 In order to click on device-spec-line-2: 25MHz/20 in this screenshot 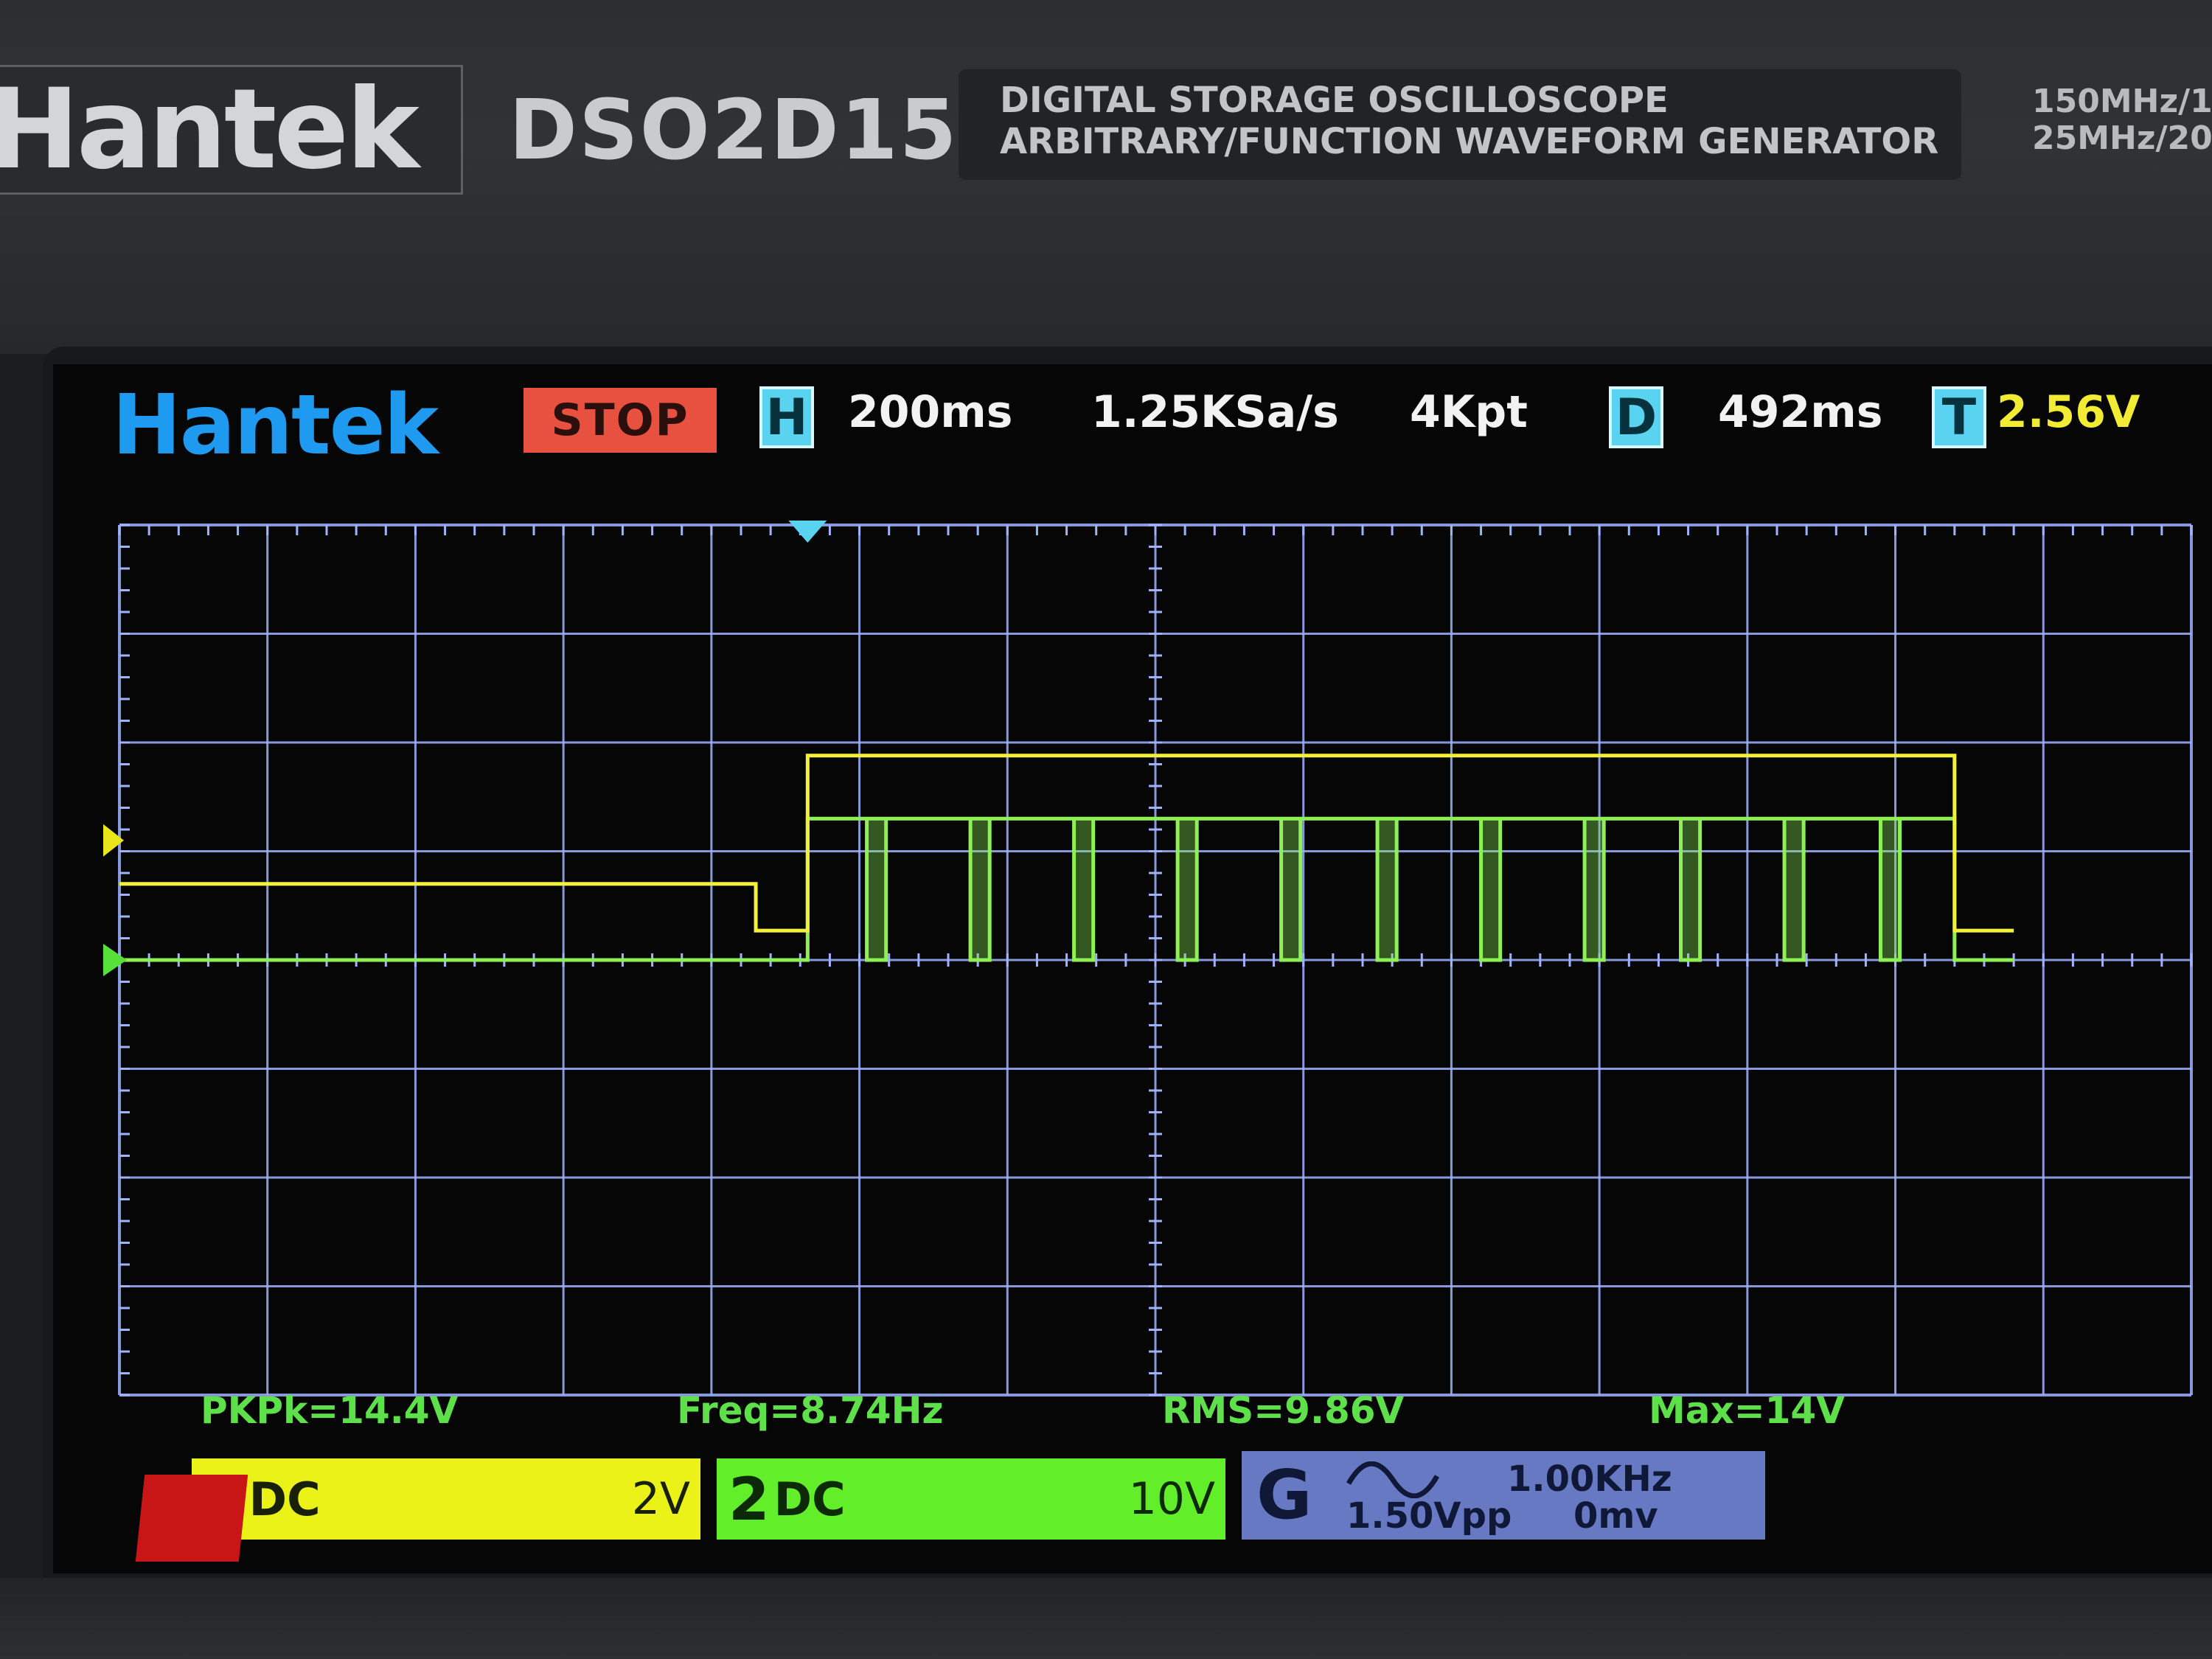, I will do `click(2122, 138)`.